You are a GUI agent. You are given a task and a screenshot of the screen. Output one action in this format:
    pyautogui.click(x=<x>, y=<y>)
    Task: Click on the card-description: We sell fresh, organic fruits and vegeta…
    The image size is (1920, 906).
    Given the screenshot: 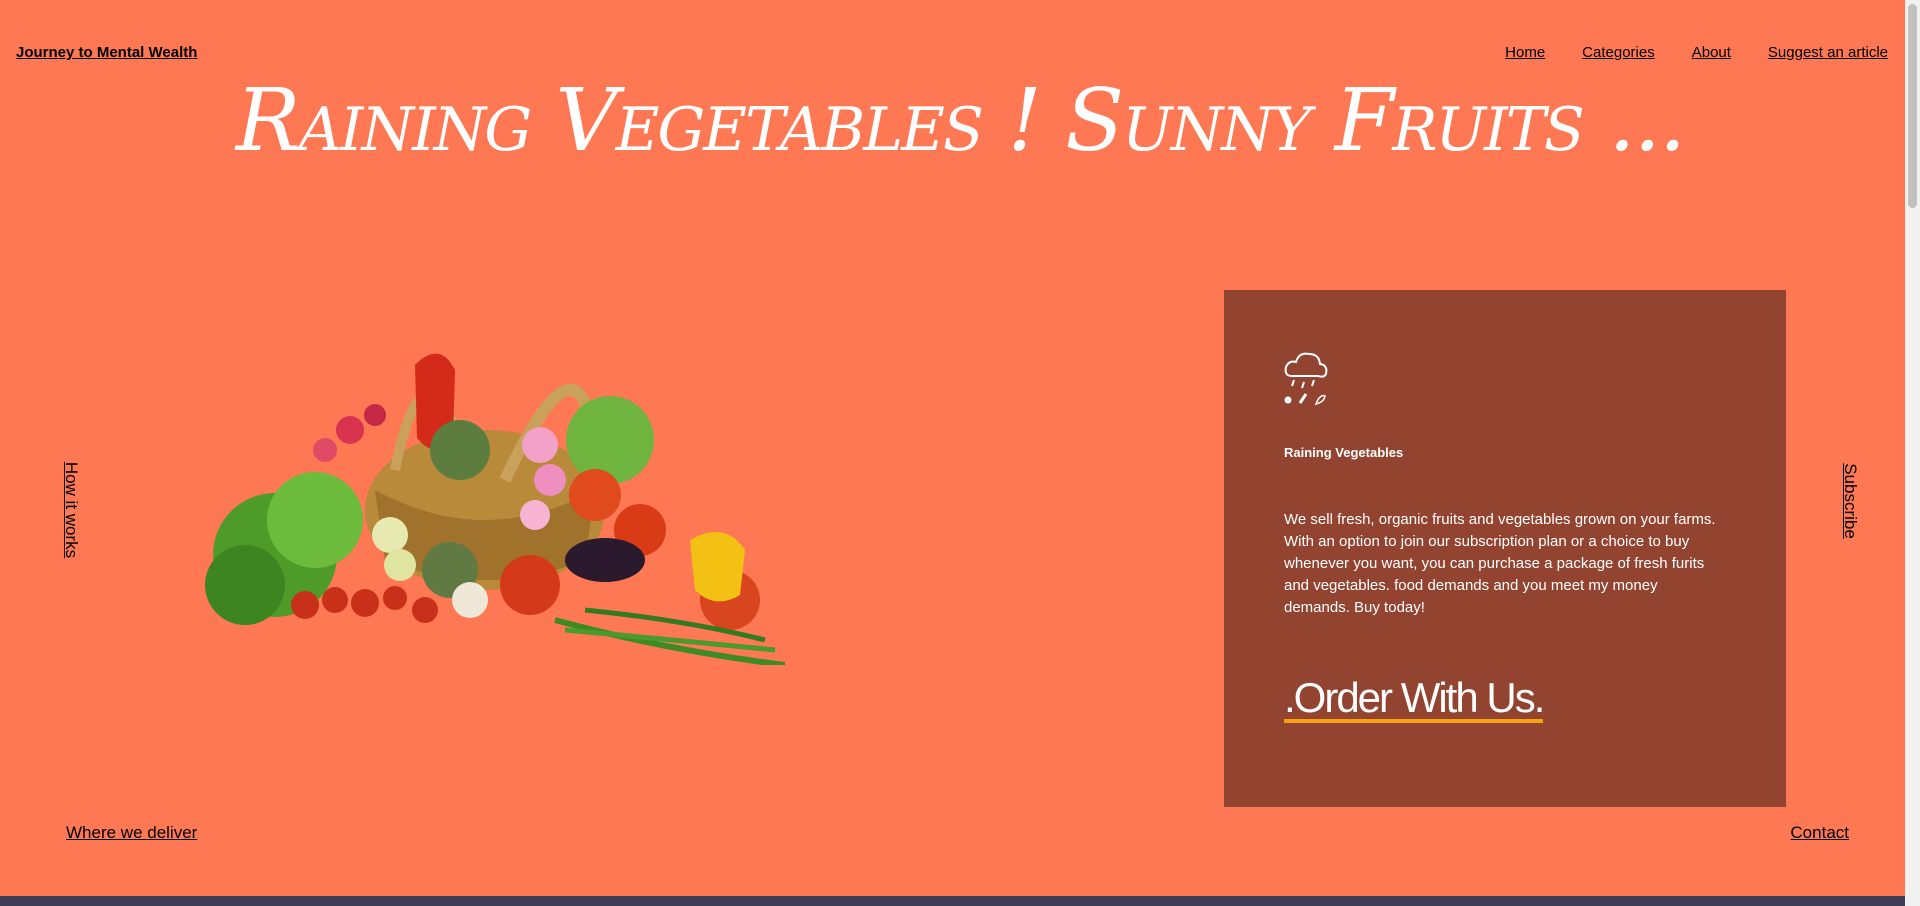 What is the action you would take?
    pyautogui.click(x=1500, y=563)
    